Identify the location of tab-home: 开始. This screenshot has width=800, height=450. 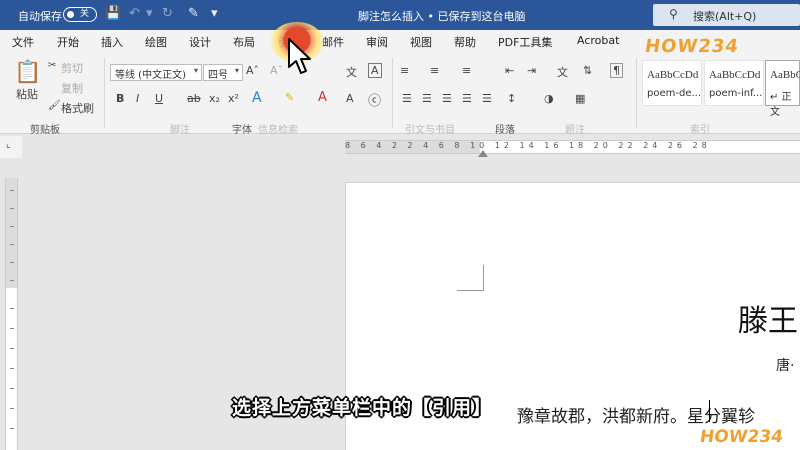
(68, 42).